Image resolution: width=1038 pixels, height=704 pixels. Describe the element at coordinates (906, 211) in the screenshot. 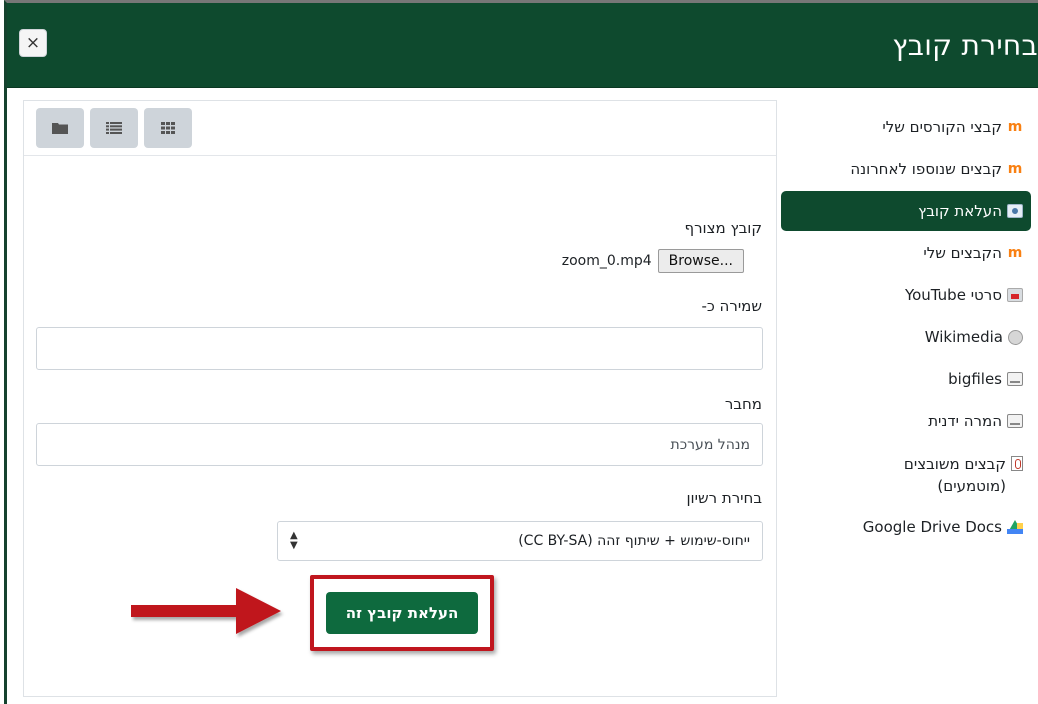

I see `sidebar-item-upload-file: העלאת קובץ` at that location.